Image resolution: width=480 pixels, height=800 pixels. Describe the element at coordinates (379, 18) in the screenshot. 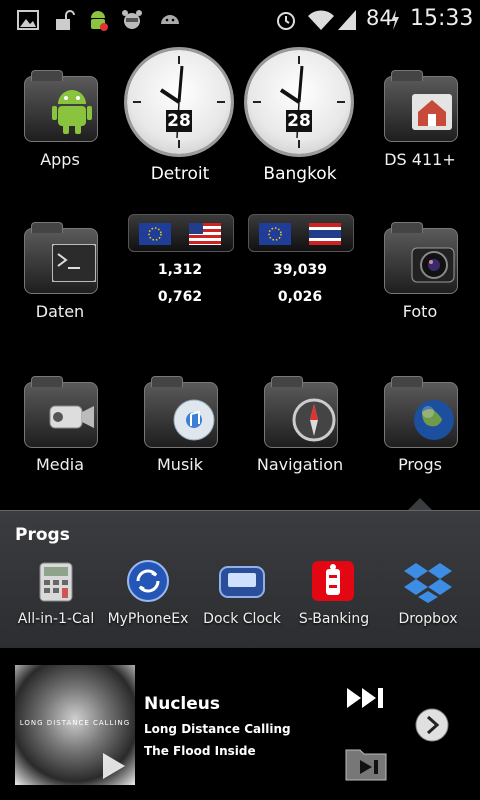

I see `battery-level: 84` at that location.